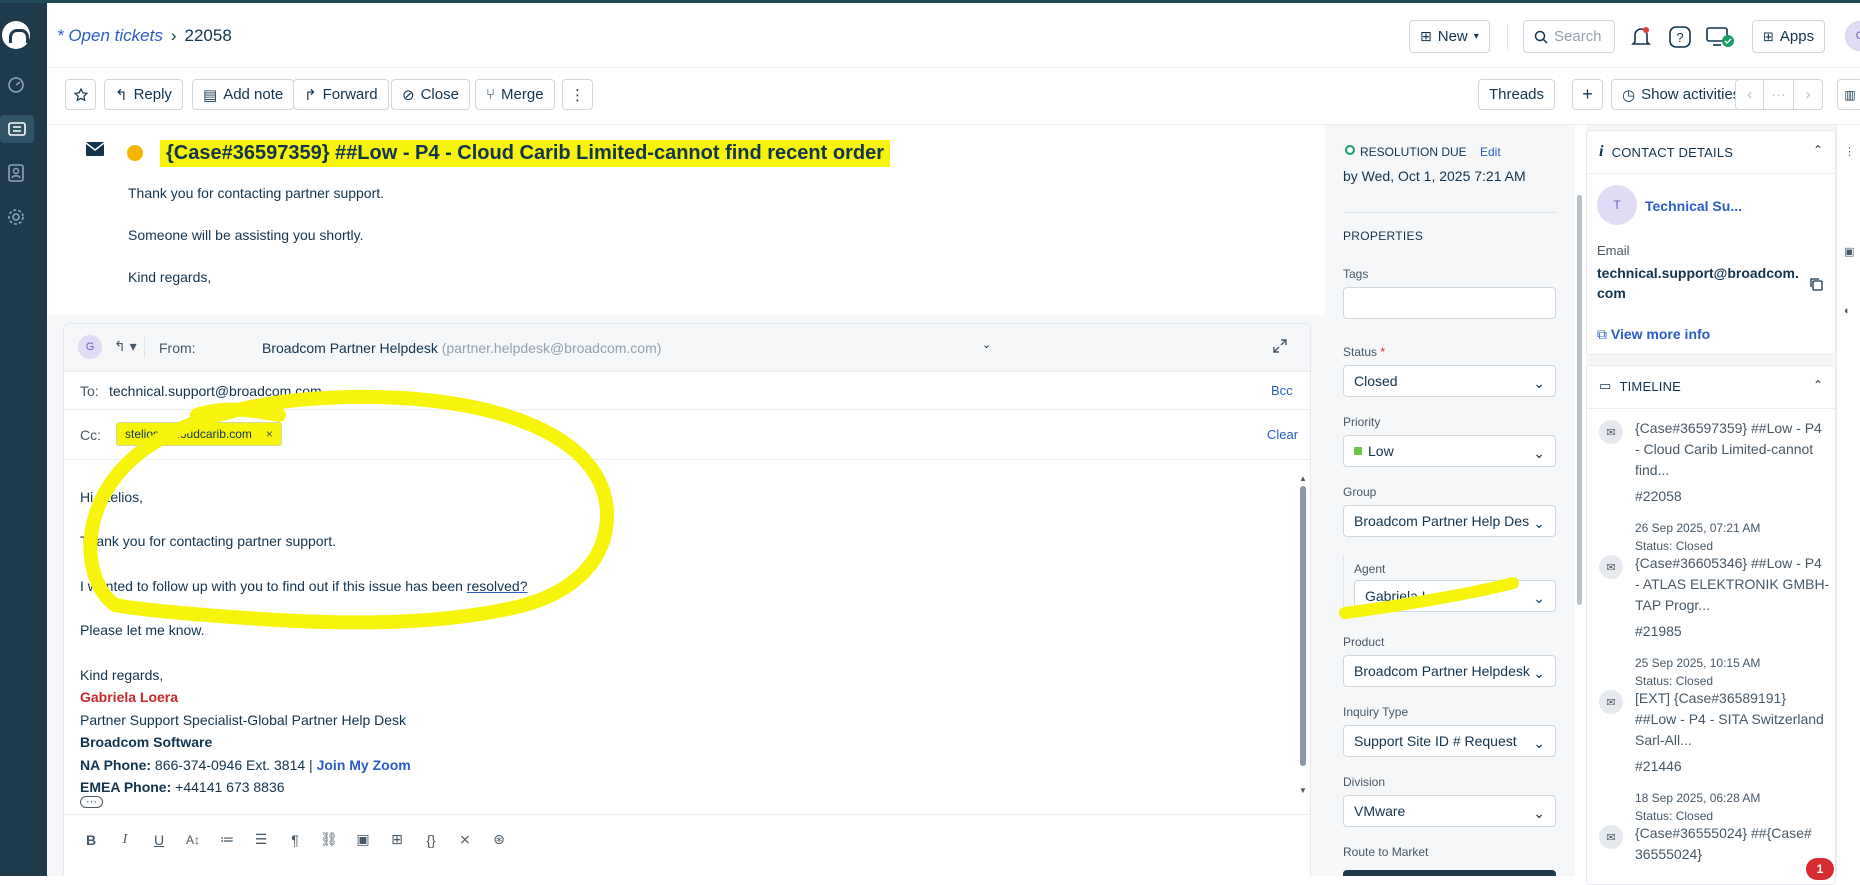 The image size is (1860, 885). I want to click on clear-cc-link: Clear, so click(1282, 434).